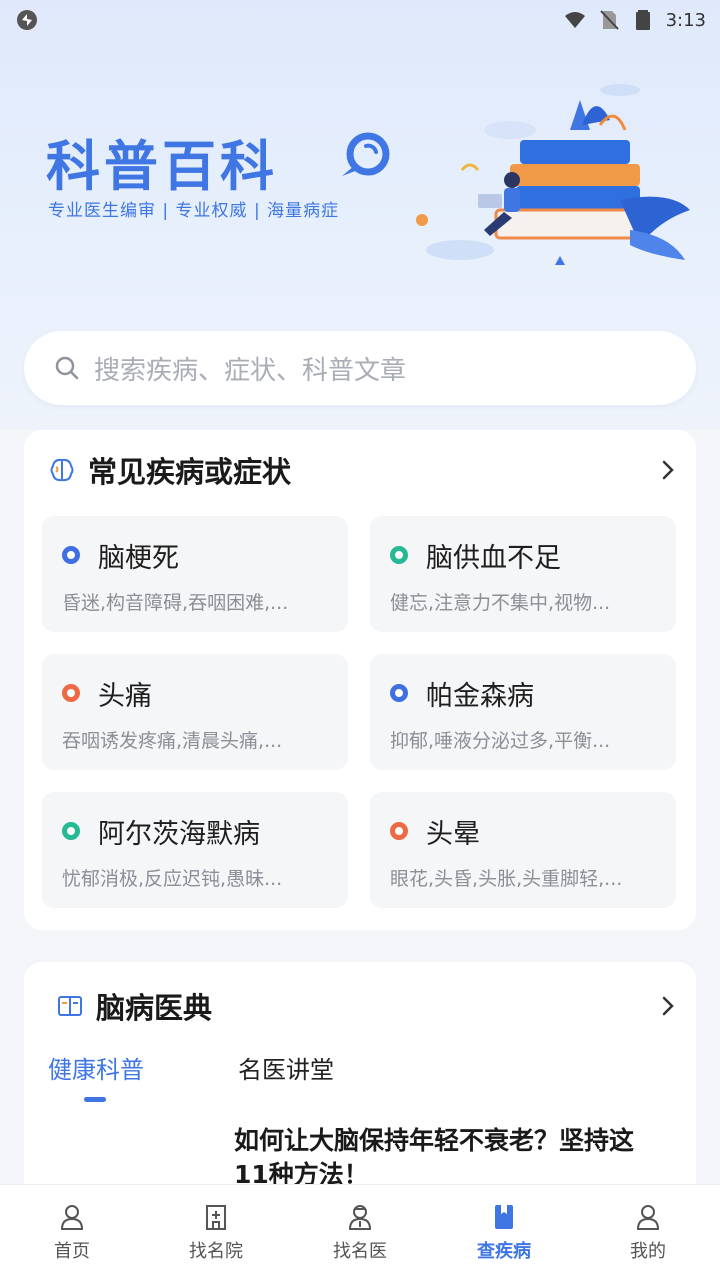 The image size is (720, 1280). What do you see at coordinates (62, 470) in the screenshot?
I see `brain-icon` at bounding box center [62, 470].